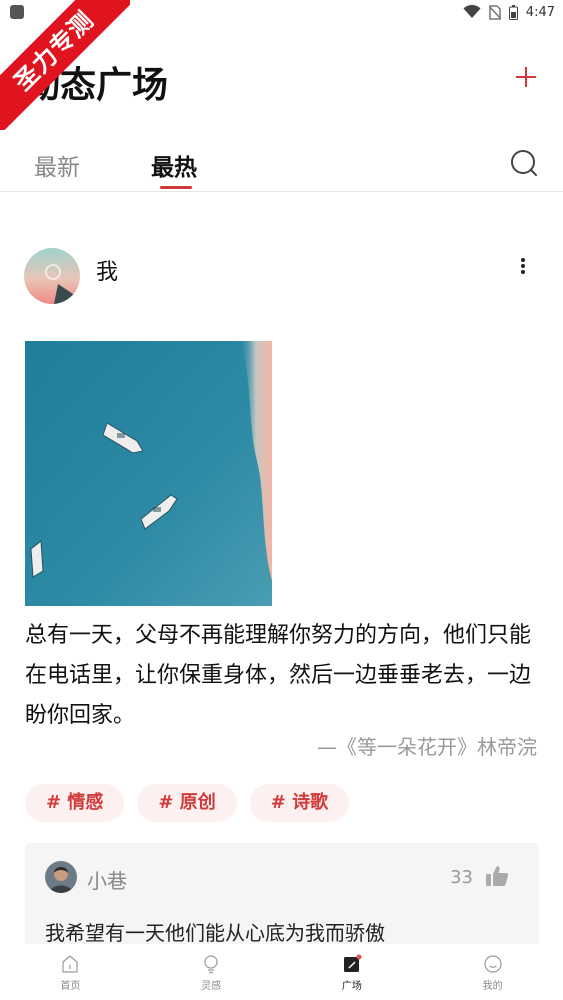 The height and width of the screenshot is (1000, 563). I want to click on tag-list: # 情感 # 原创 # 诗歌, so click(187, 803).